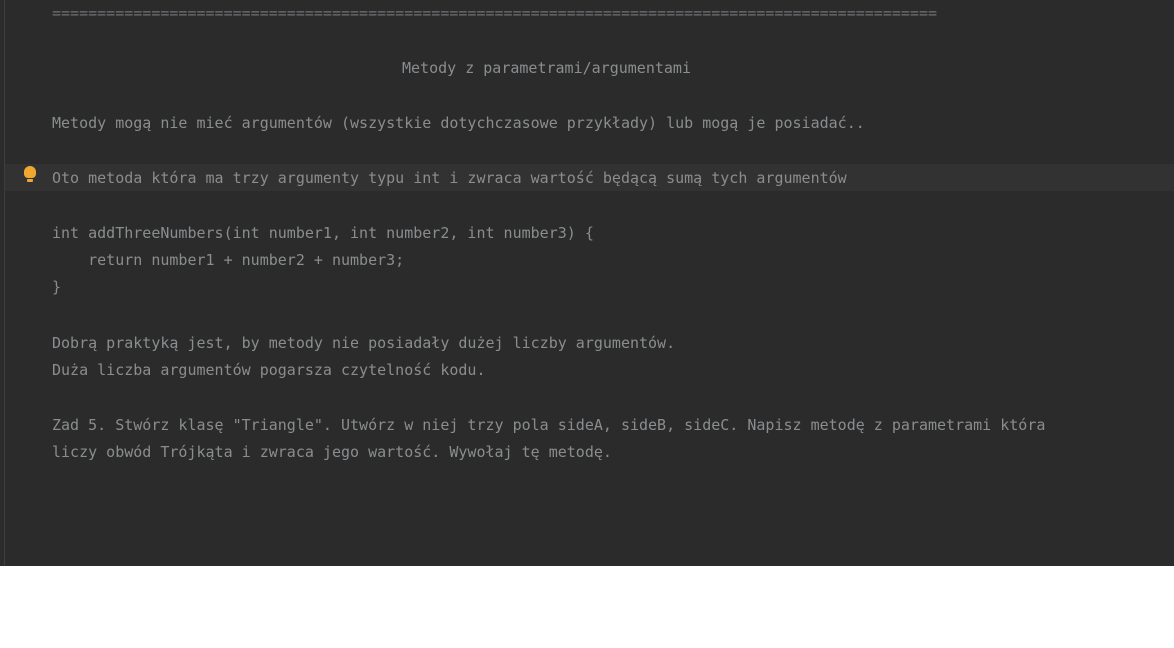  What do you see at coordinates (4, 283) in the screenshot?
I see `gutter-border` at bounding box center [4, 283].